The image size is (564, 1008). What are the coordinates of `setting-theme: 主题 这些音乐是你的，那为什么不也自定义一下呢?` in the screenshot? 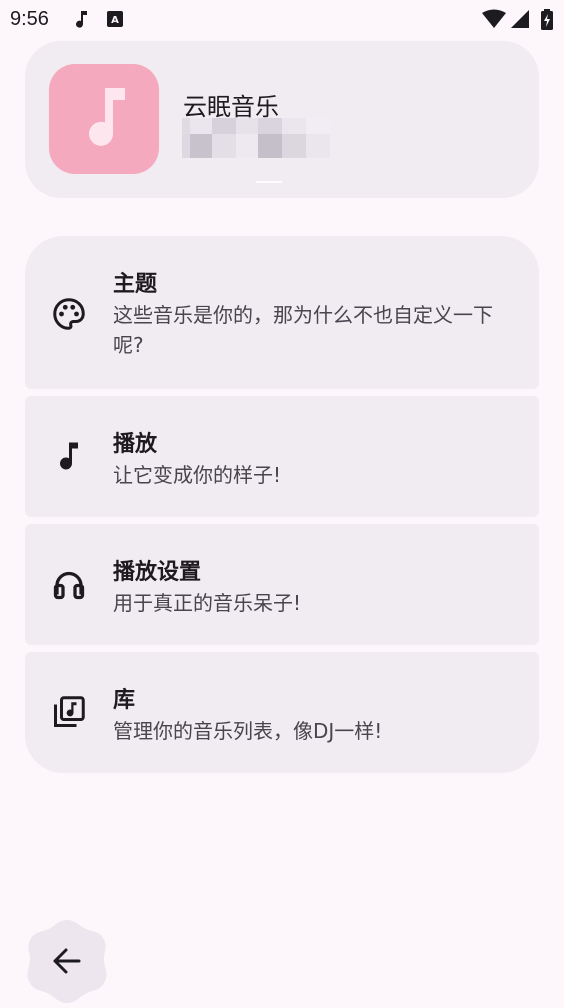 It's located at (282, 312).